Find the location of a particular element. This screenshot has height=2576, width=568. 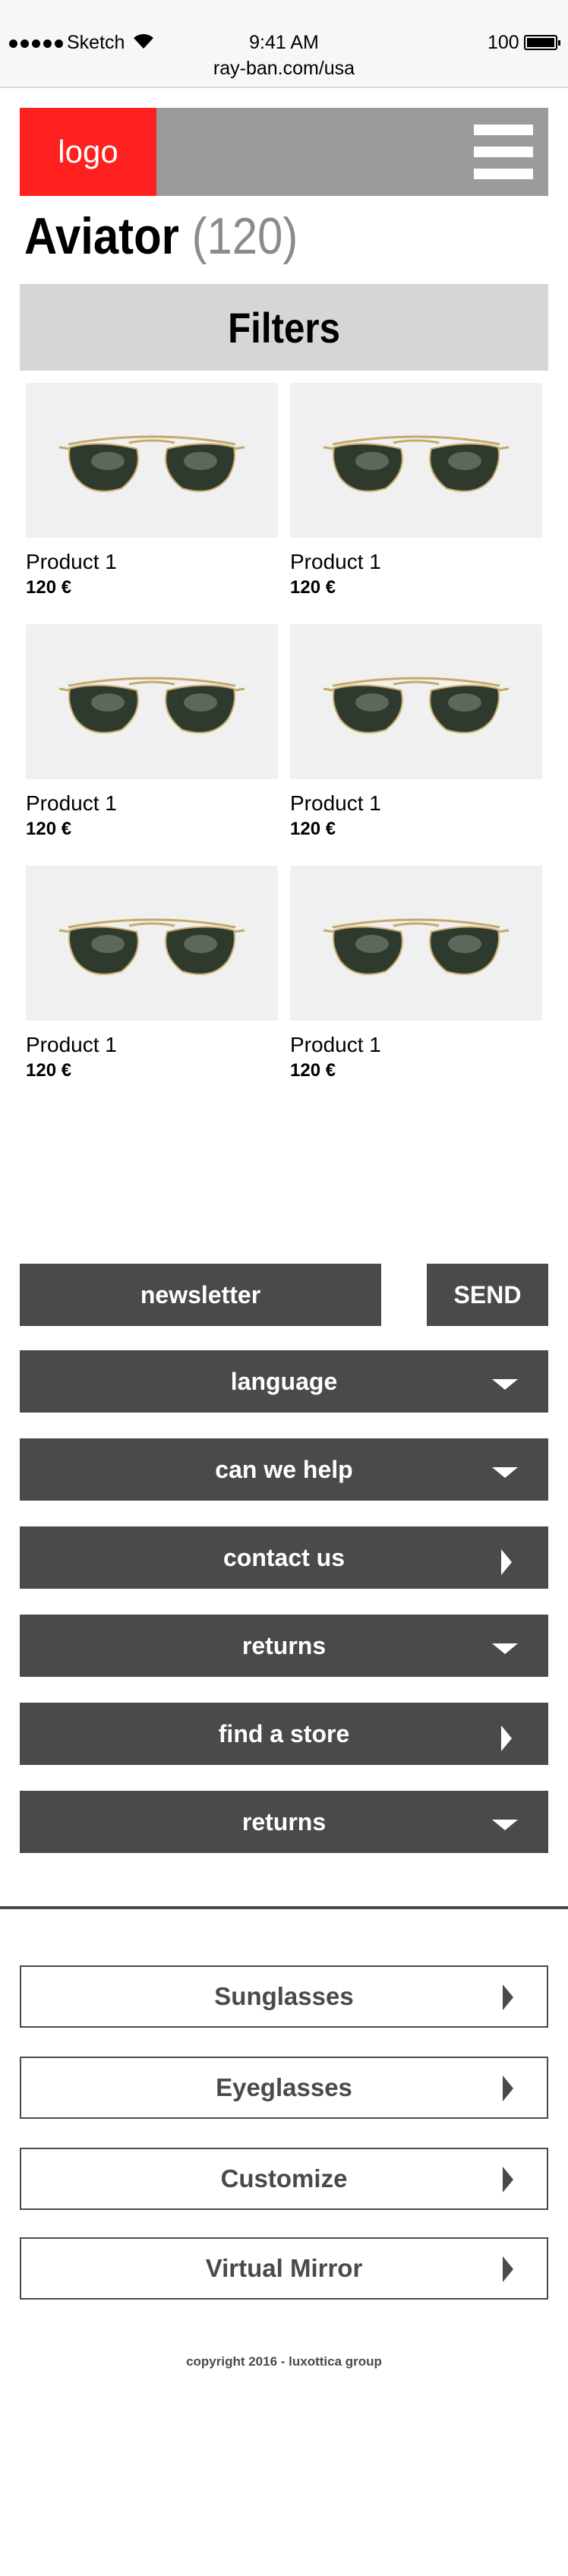

battery-icon is located at coordinates (542, 42).